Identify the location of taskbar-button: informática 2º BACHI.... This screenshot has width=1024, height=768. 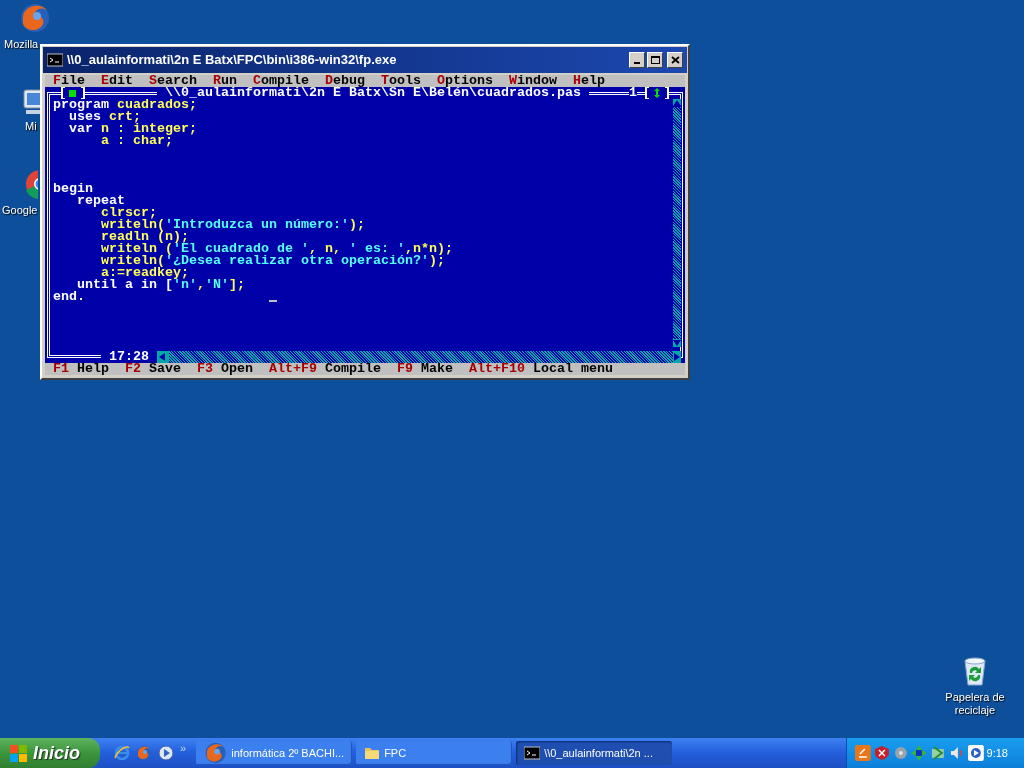
(274, 753).